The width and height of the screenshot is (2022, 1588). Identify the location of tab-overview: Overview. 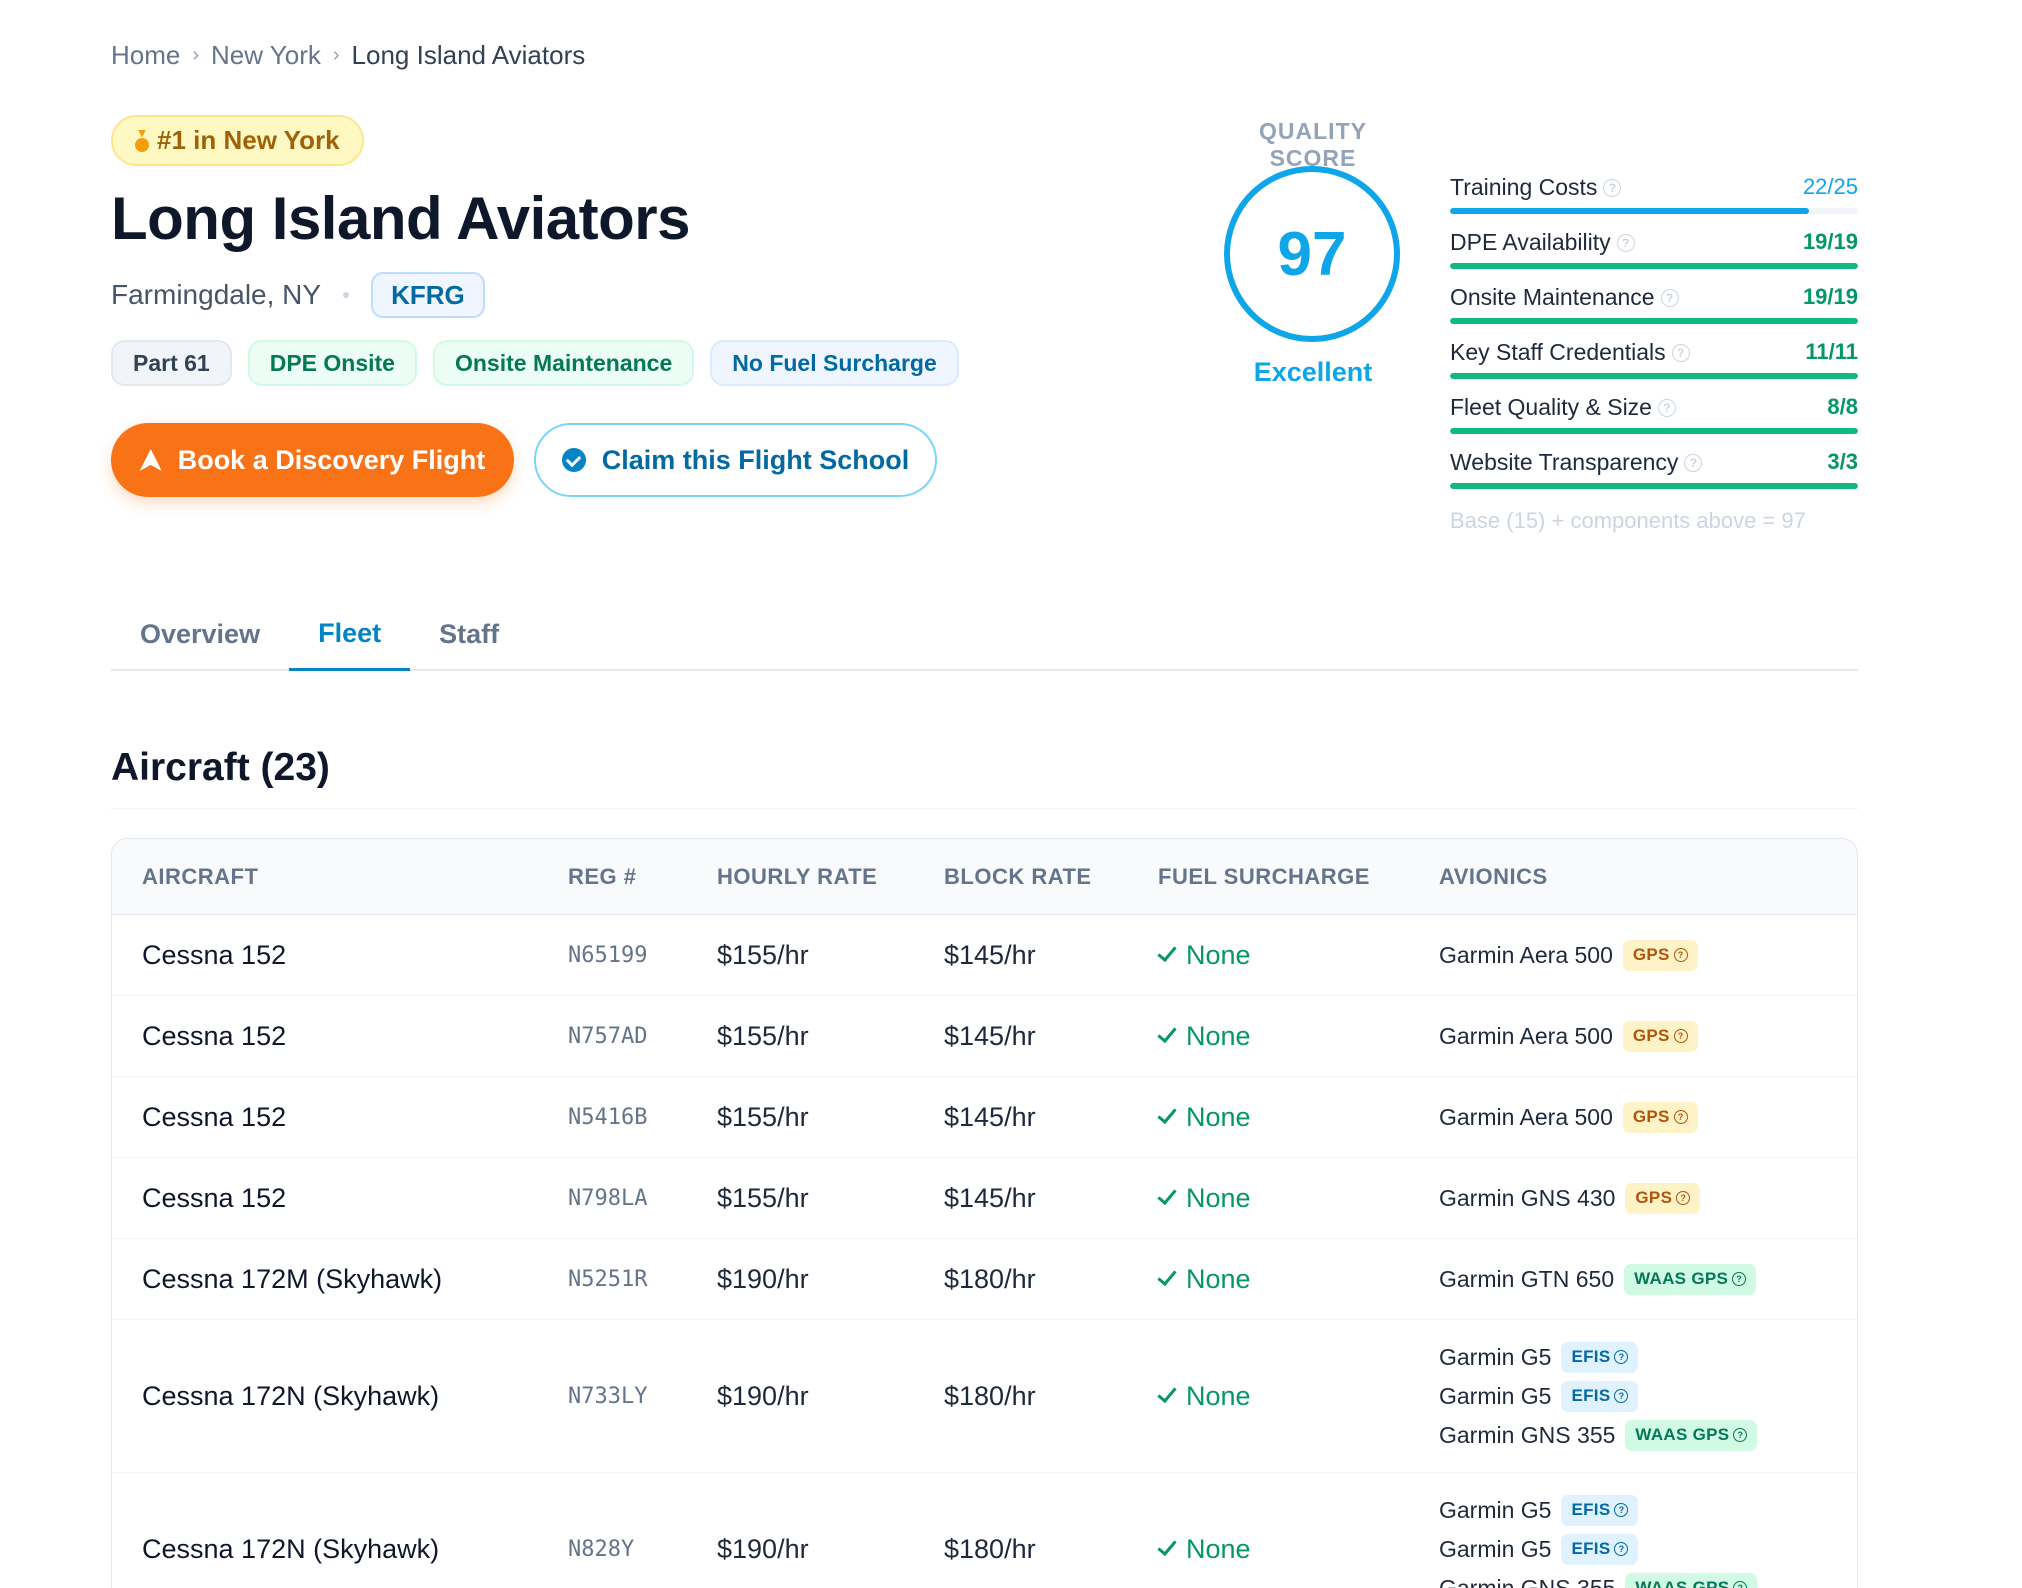
(200, 634).